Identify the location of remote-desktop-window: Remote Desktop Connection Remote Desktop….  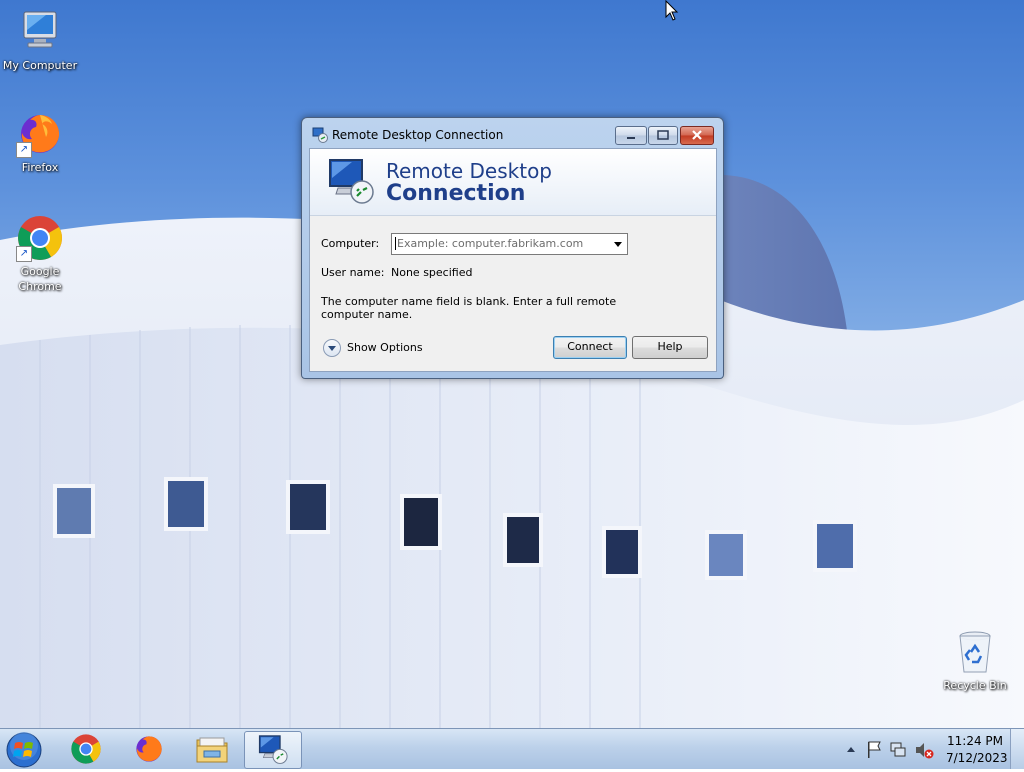
(512, 248).